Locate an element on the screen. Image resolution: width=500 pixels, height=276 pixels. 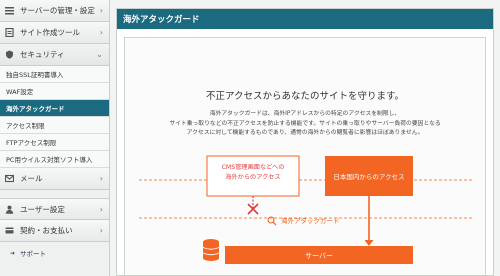
nav-site-tools: サイト作成ツール › is located at coordinates (54, 33).